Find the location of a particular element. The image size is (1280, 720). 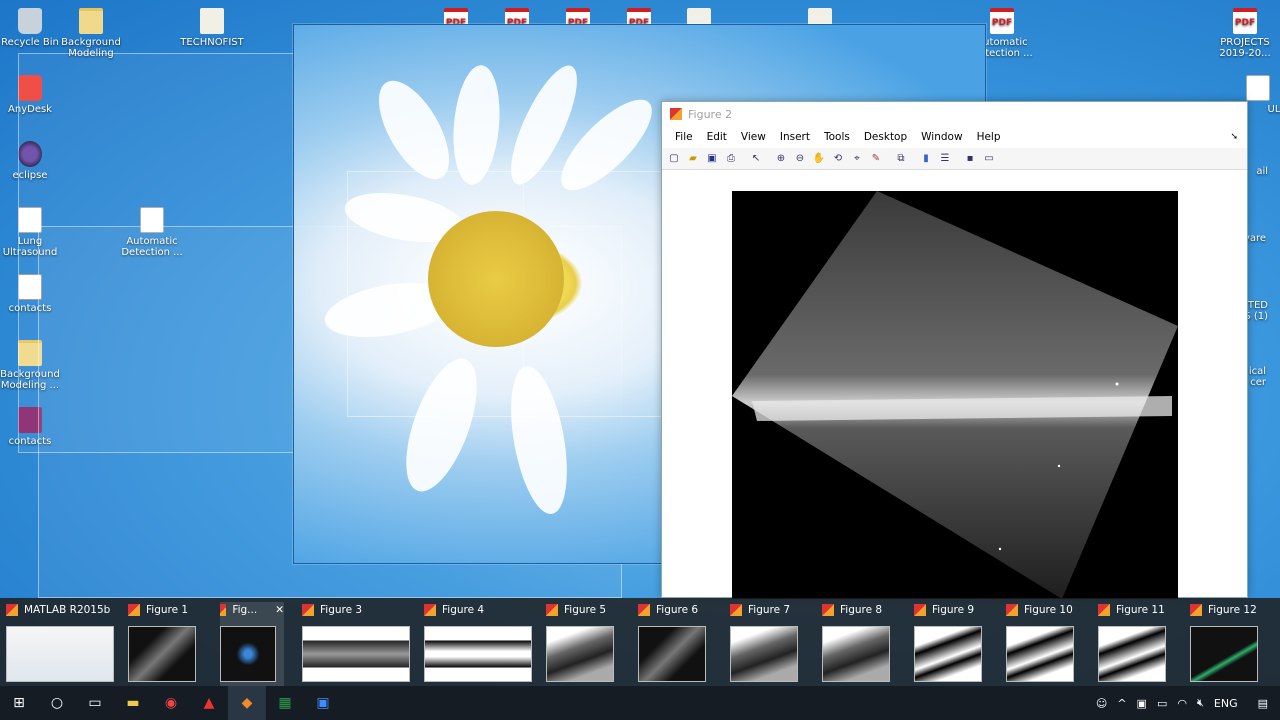

preview-label: Figure 7 is located at coordinates (769, 610).